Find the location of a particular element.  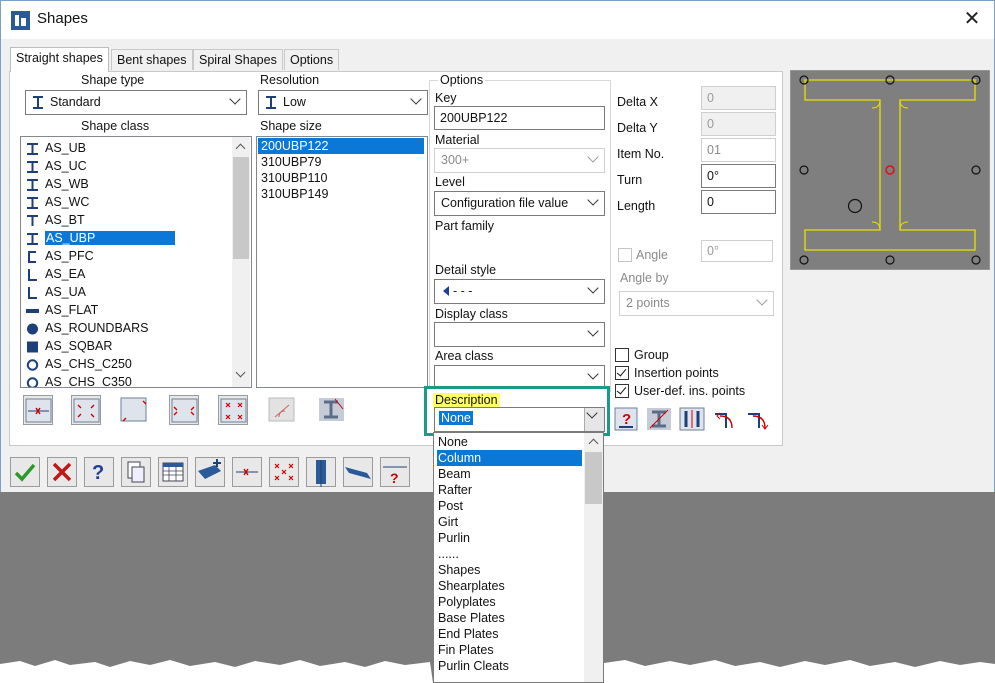

description-option: Base Plates is located at coordinates (509, 618).